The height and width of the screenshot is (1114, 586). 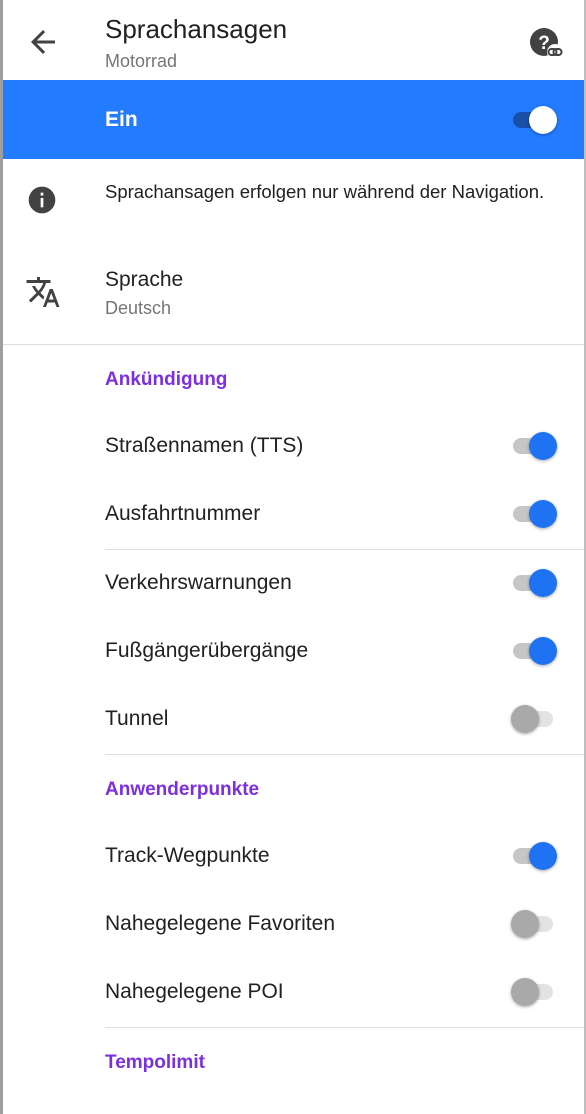 I want to click on page-title: Sprachansagen, so click(x=196, y=29).